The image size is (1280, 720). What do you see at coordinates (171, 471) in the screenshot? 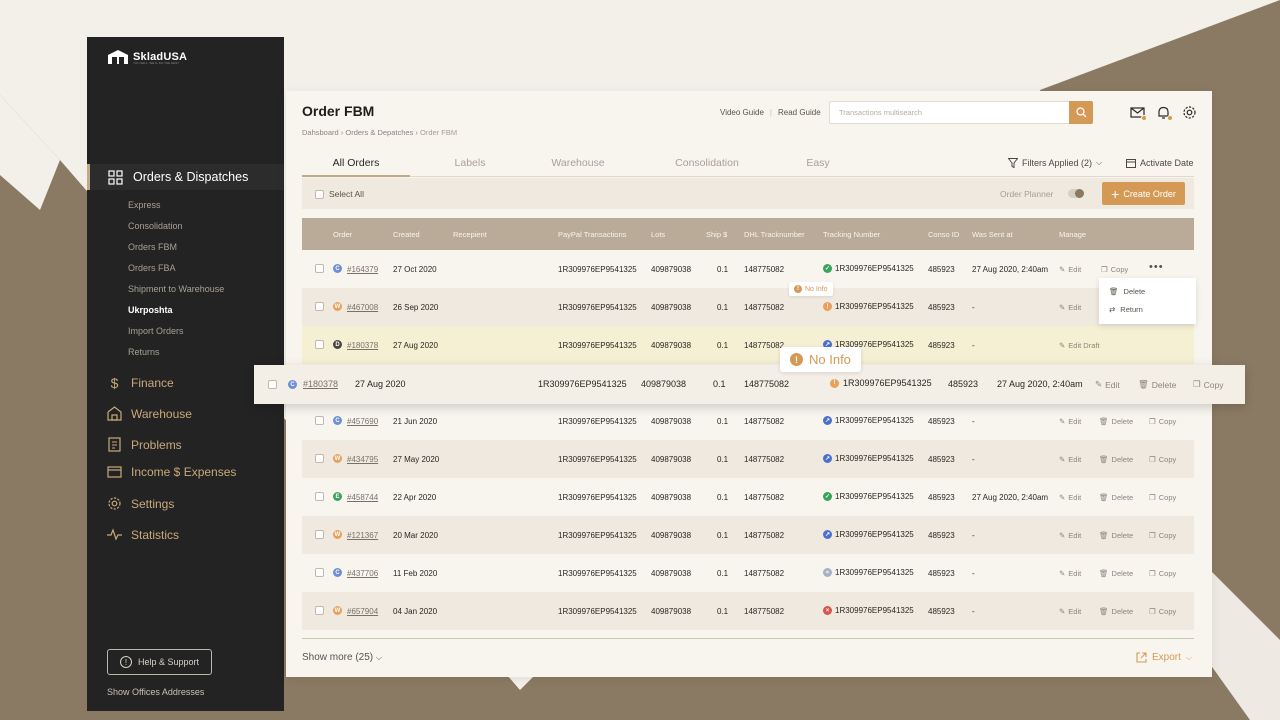
I see `sidebar-item-income-expenses: Income $ Expenses` at bounding box center [171, 471].